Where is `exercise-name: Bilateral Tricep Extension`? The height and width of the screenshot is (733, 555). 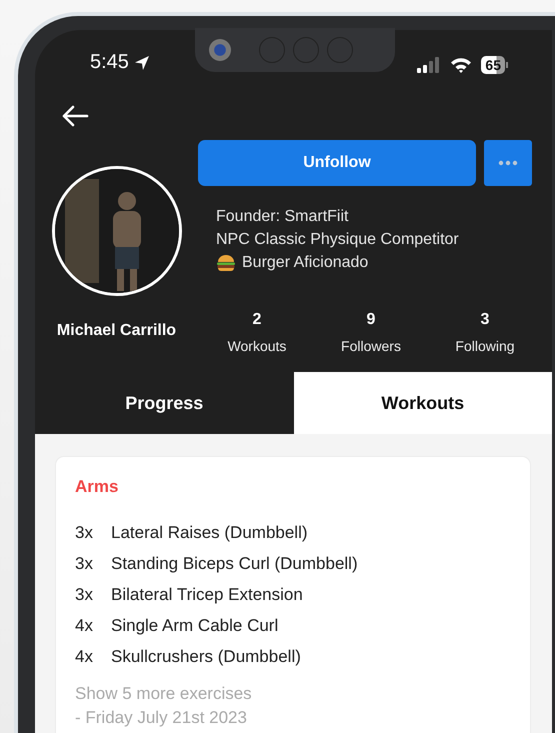 exercise-name: Bilateral Tricep Extension is located at coordinates (207, 594).